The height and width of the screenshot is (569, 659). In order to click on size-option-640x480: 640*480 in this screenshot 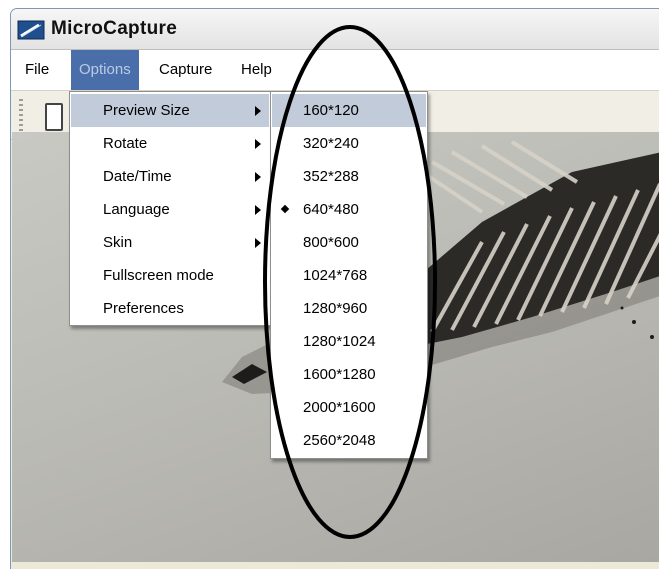, I will do `click(349, 209)`.